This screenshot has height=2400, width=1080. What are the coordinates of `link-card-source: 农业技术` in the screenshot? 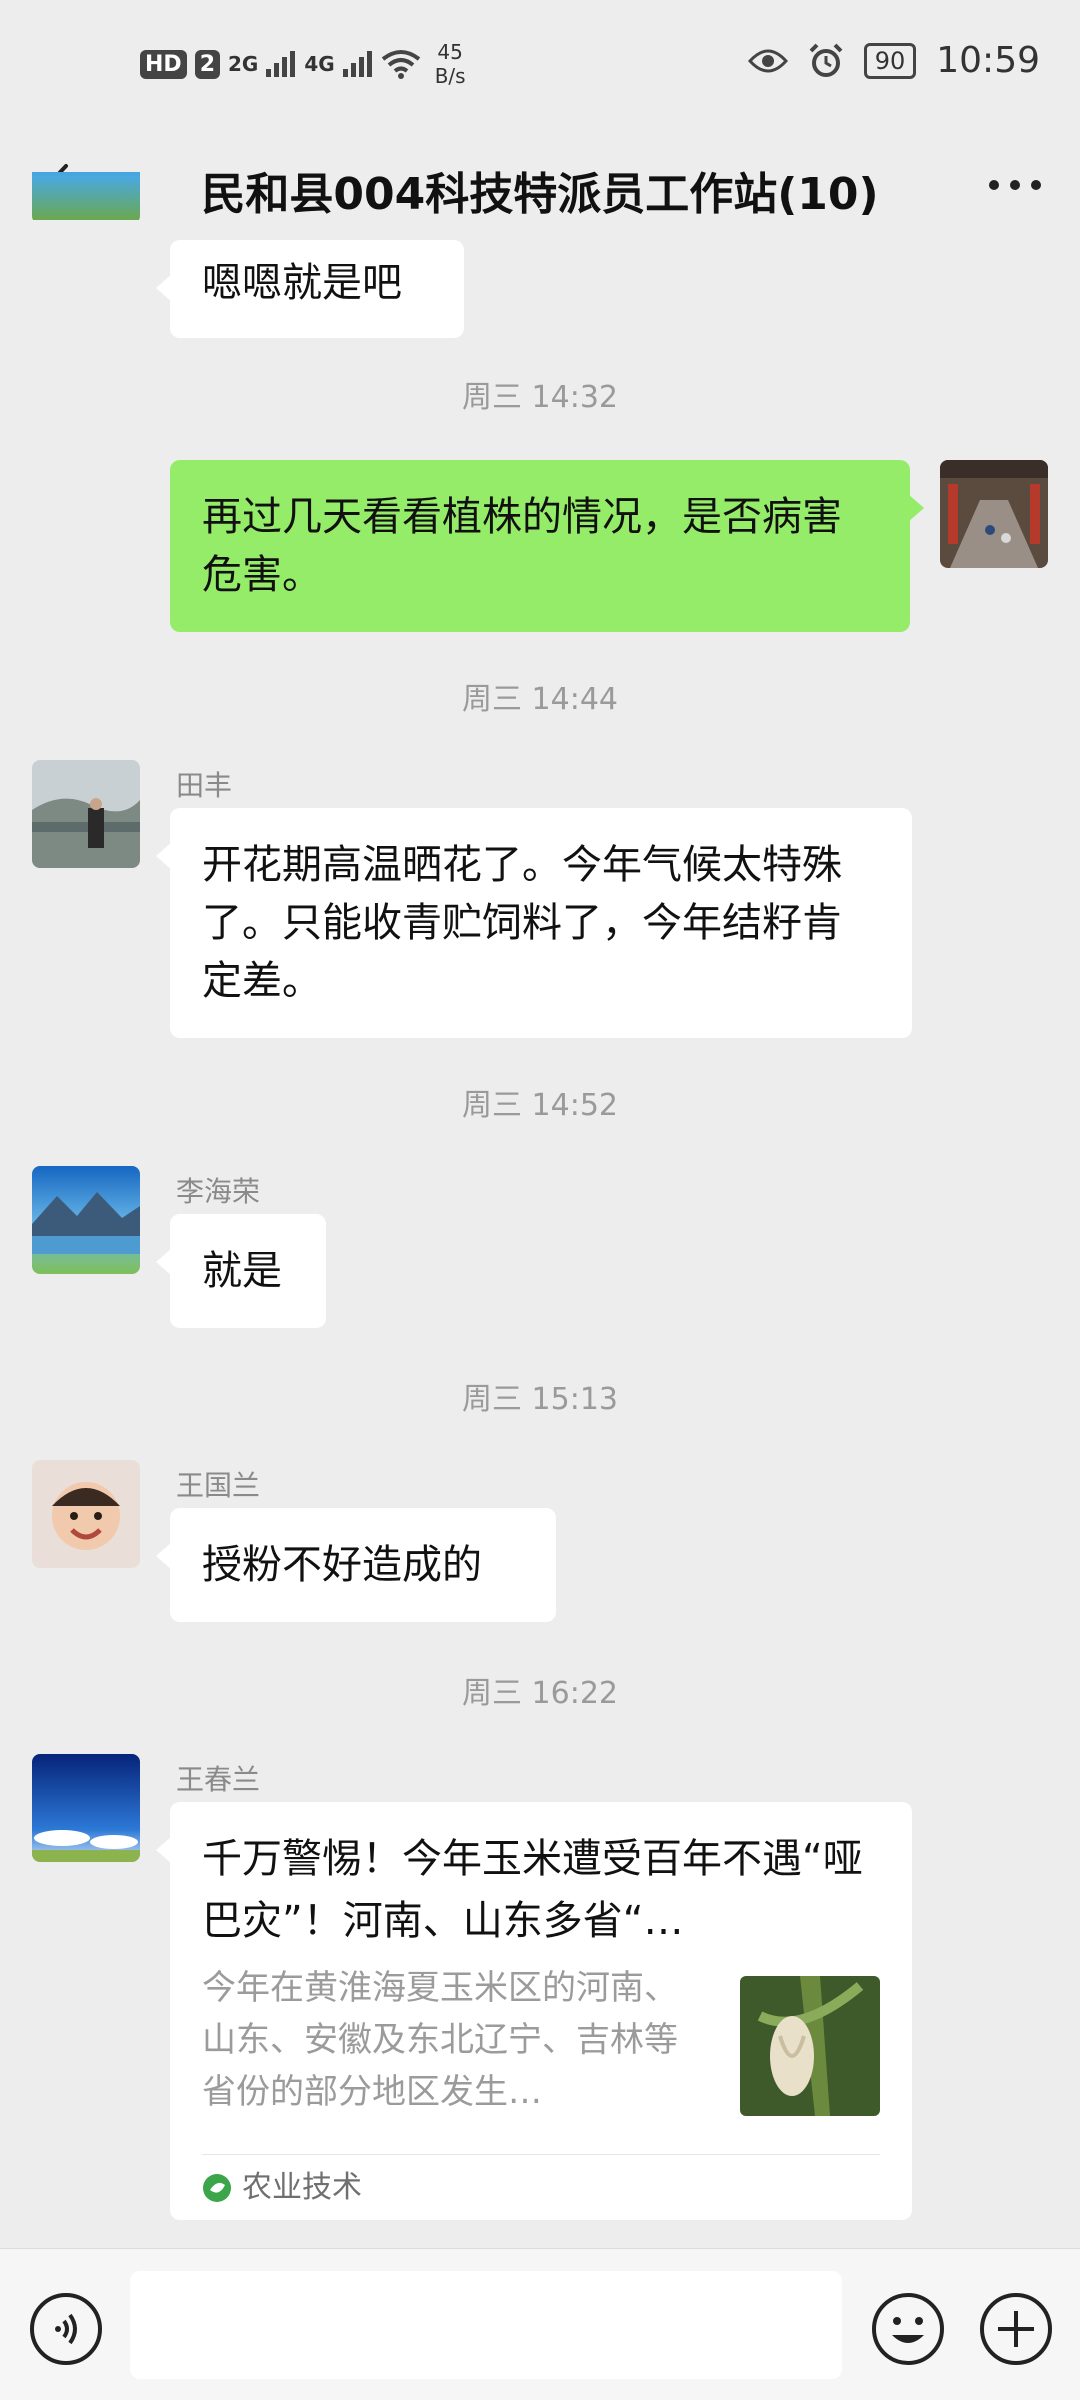 It's located at (541, 2187).